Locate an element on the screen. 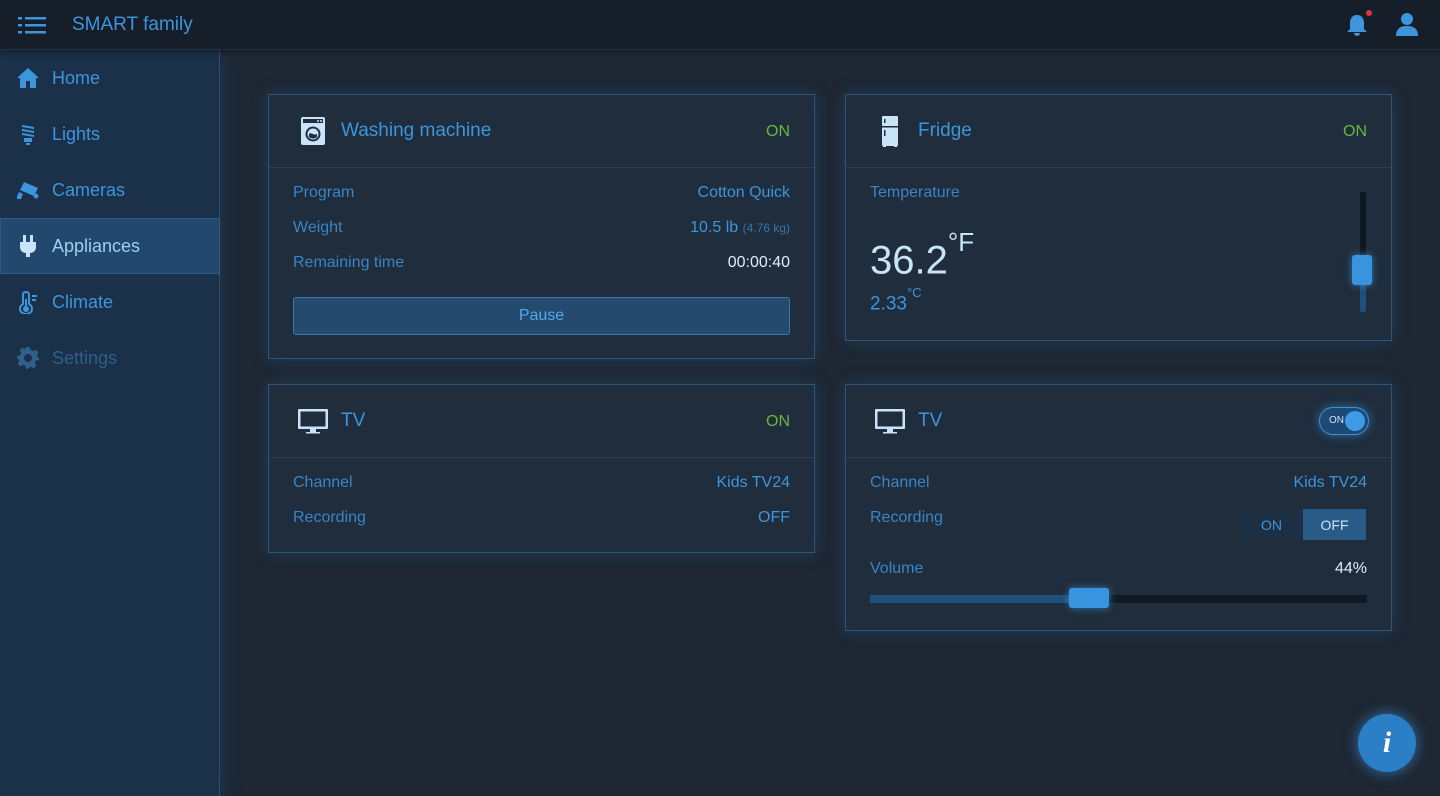  notification-dot is located at coordinates (1369, 13).